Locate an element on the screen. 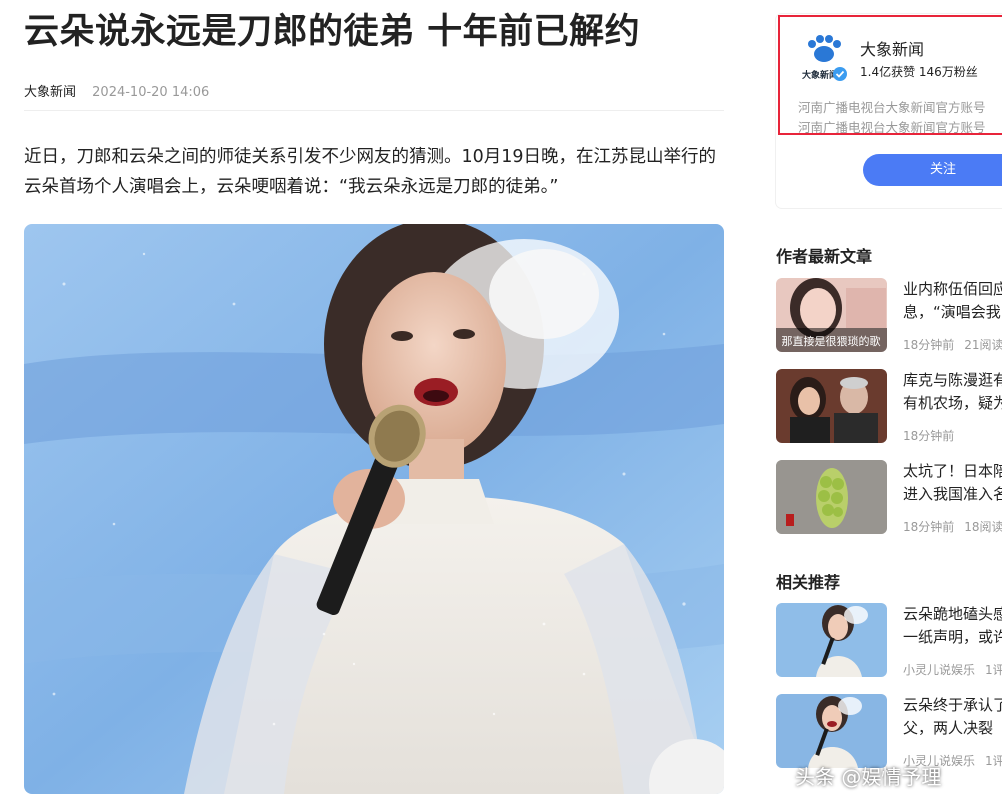 The image size is (1002, 794). article-thumbnail: 那直接是很猥琐的歌 is located at coordinates (831, 315).